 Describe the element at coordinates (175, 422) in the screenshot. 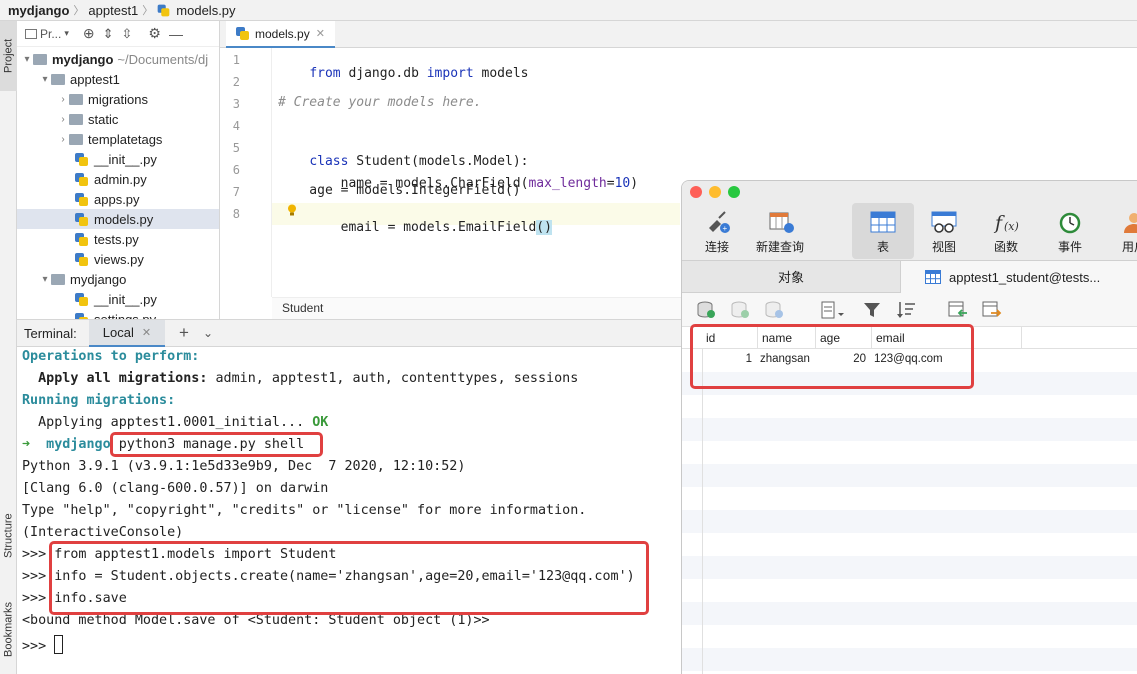

I see `terminal-line: Applying apptest1.0001_initial... OK` at that location.